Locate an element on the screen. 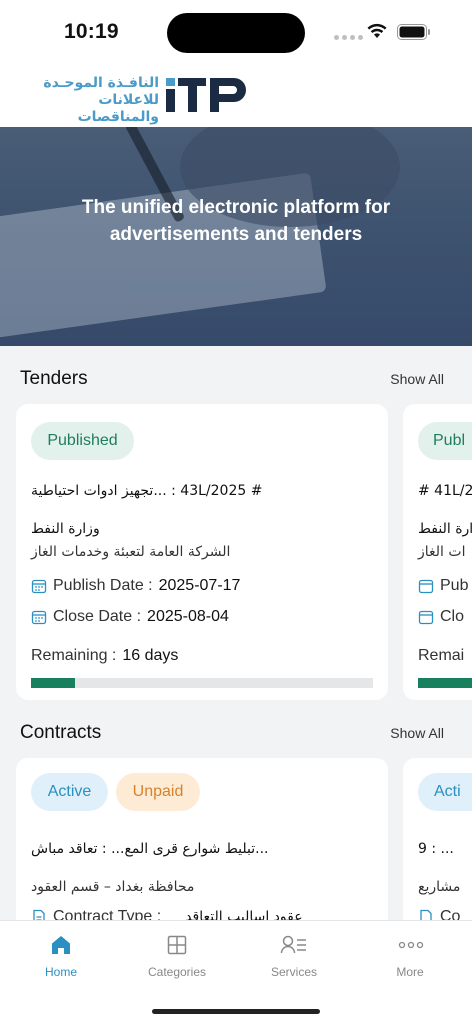 The width and height of the screenshot is (472, 1024). tab-home: Home is located at coordinates (61, 957).